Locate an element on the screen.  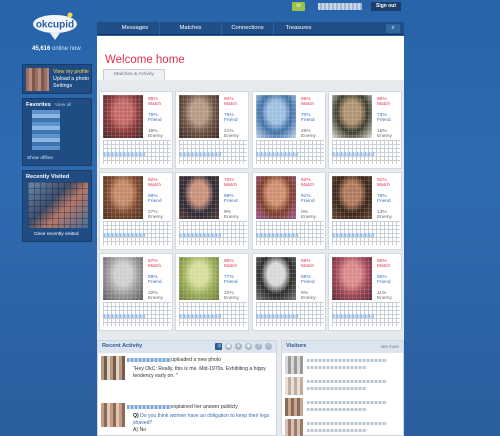
recent-activity-title: Recent Activity is located at coordinates (122, 346).